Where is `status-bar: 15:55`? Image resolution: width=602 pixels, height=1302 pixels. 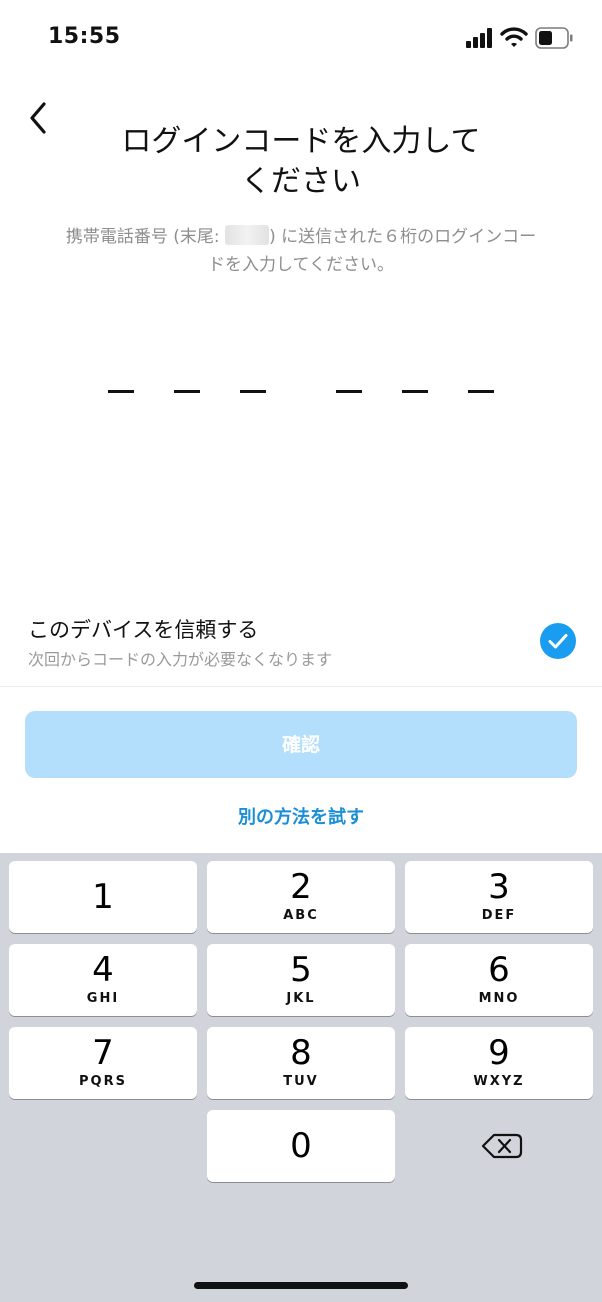
status-bar: 15:55 is located at coordinates (301, 40).